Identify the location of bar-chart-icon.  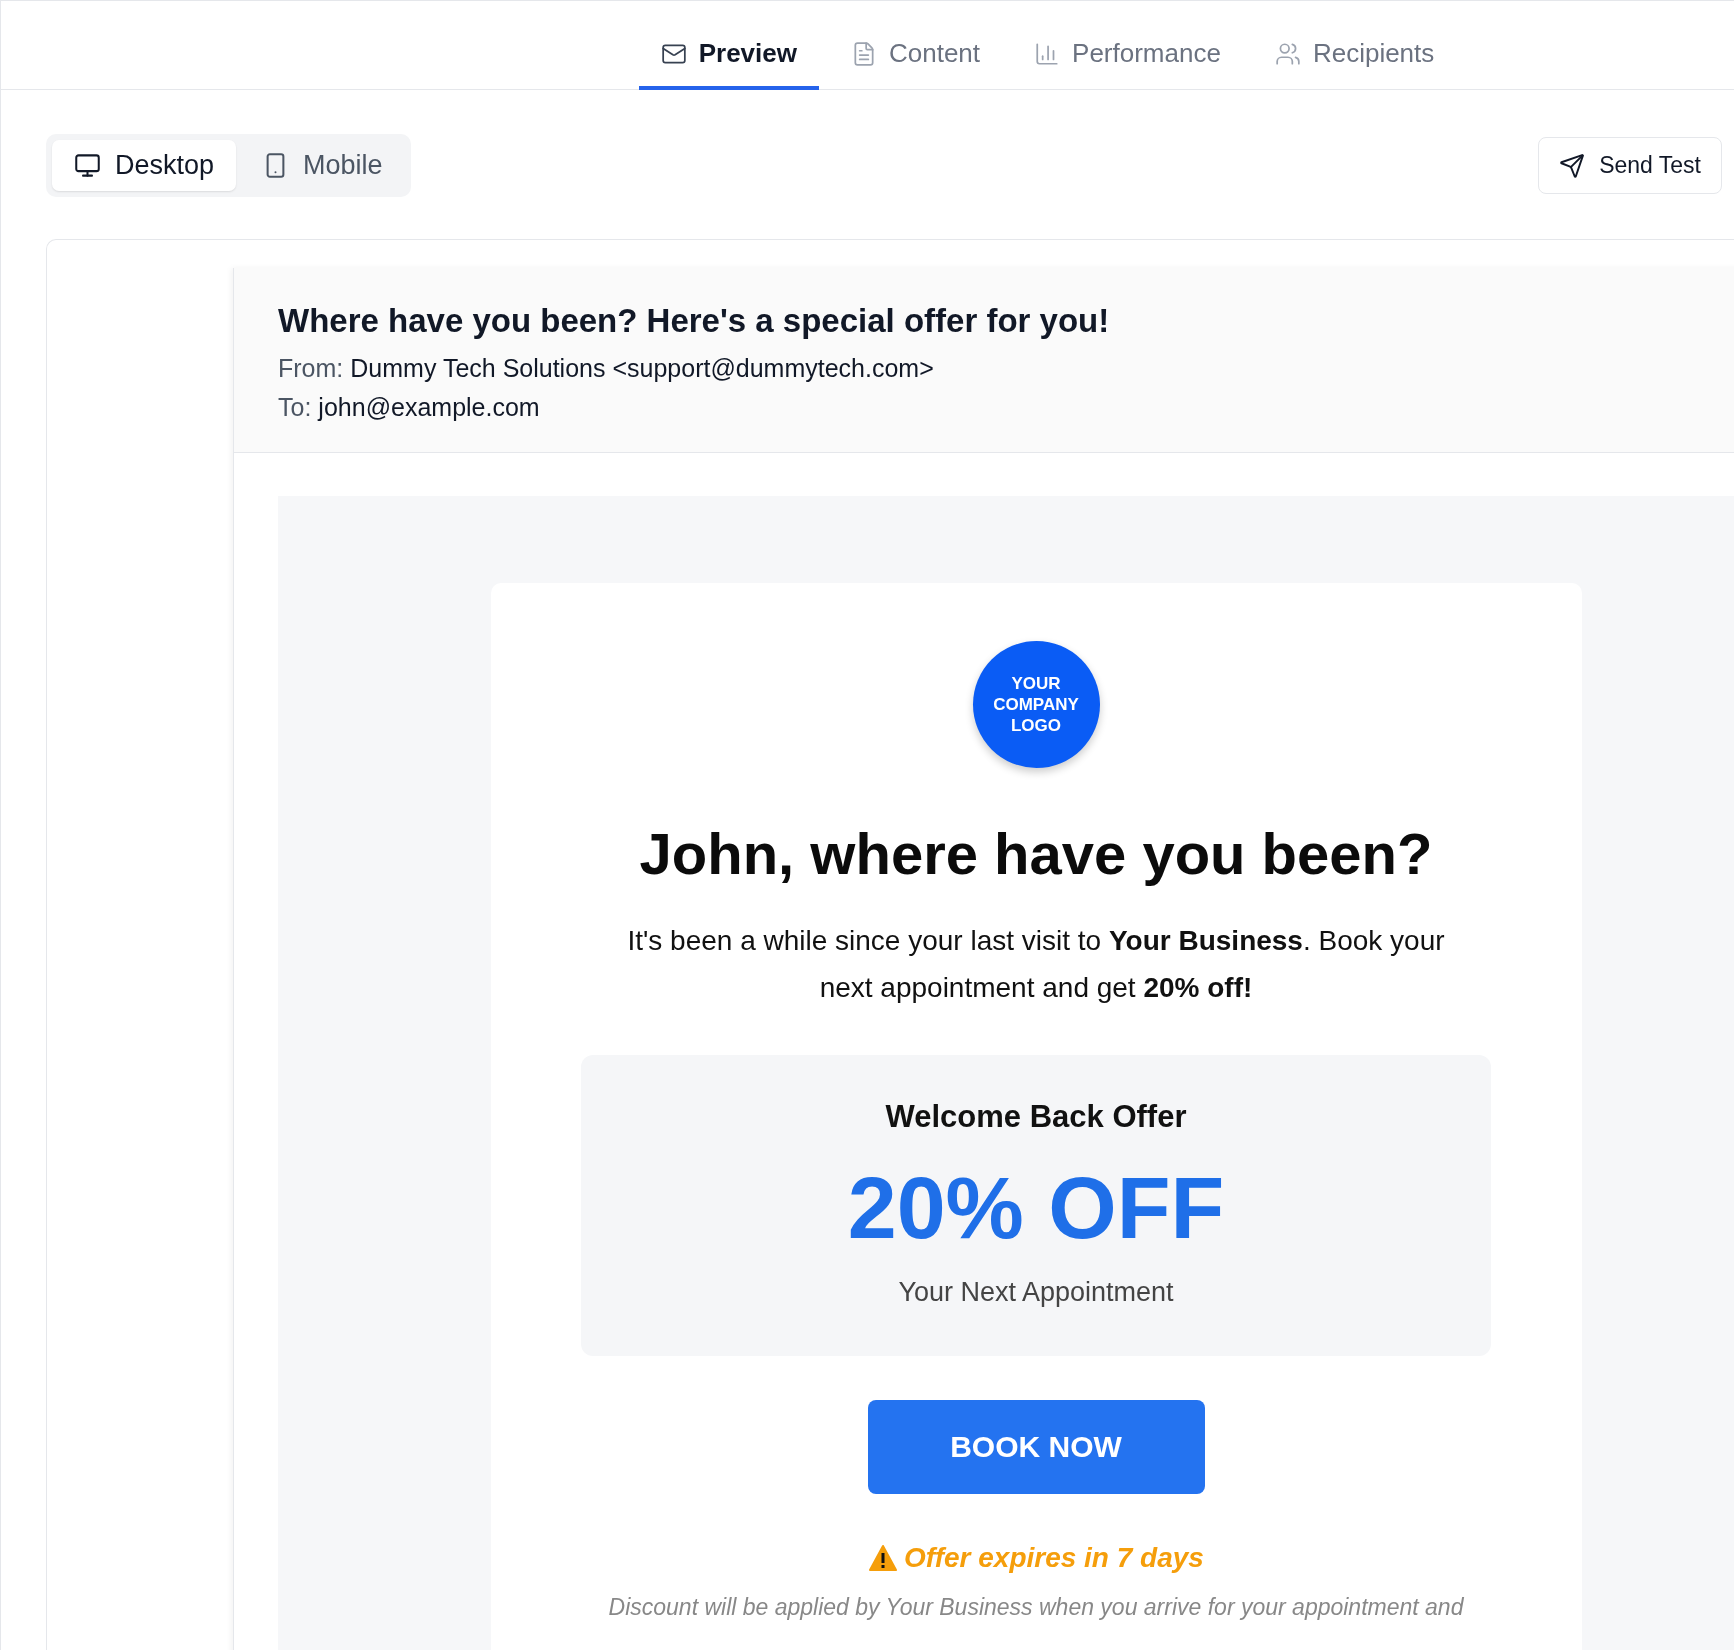
(1047, 53).